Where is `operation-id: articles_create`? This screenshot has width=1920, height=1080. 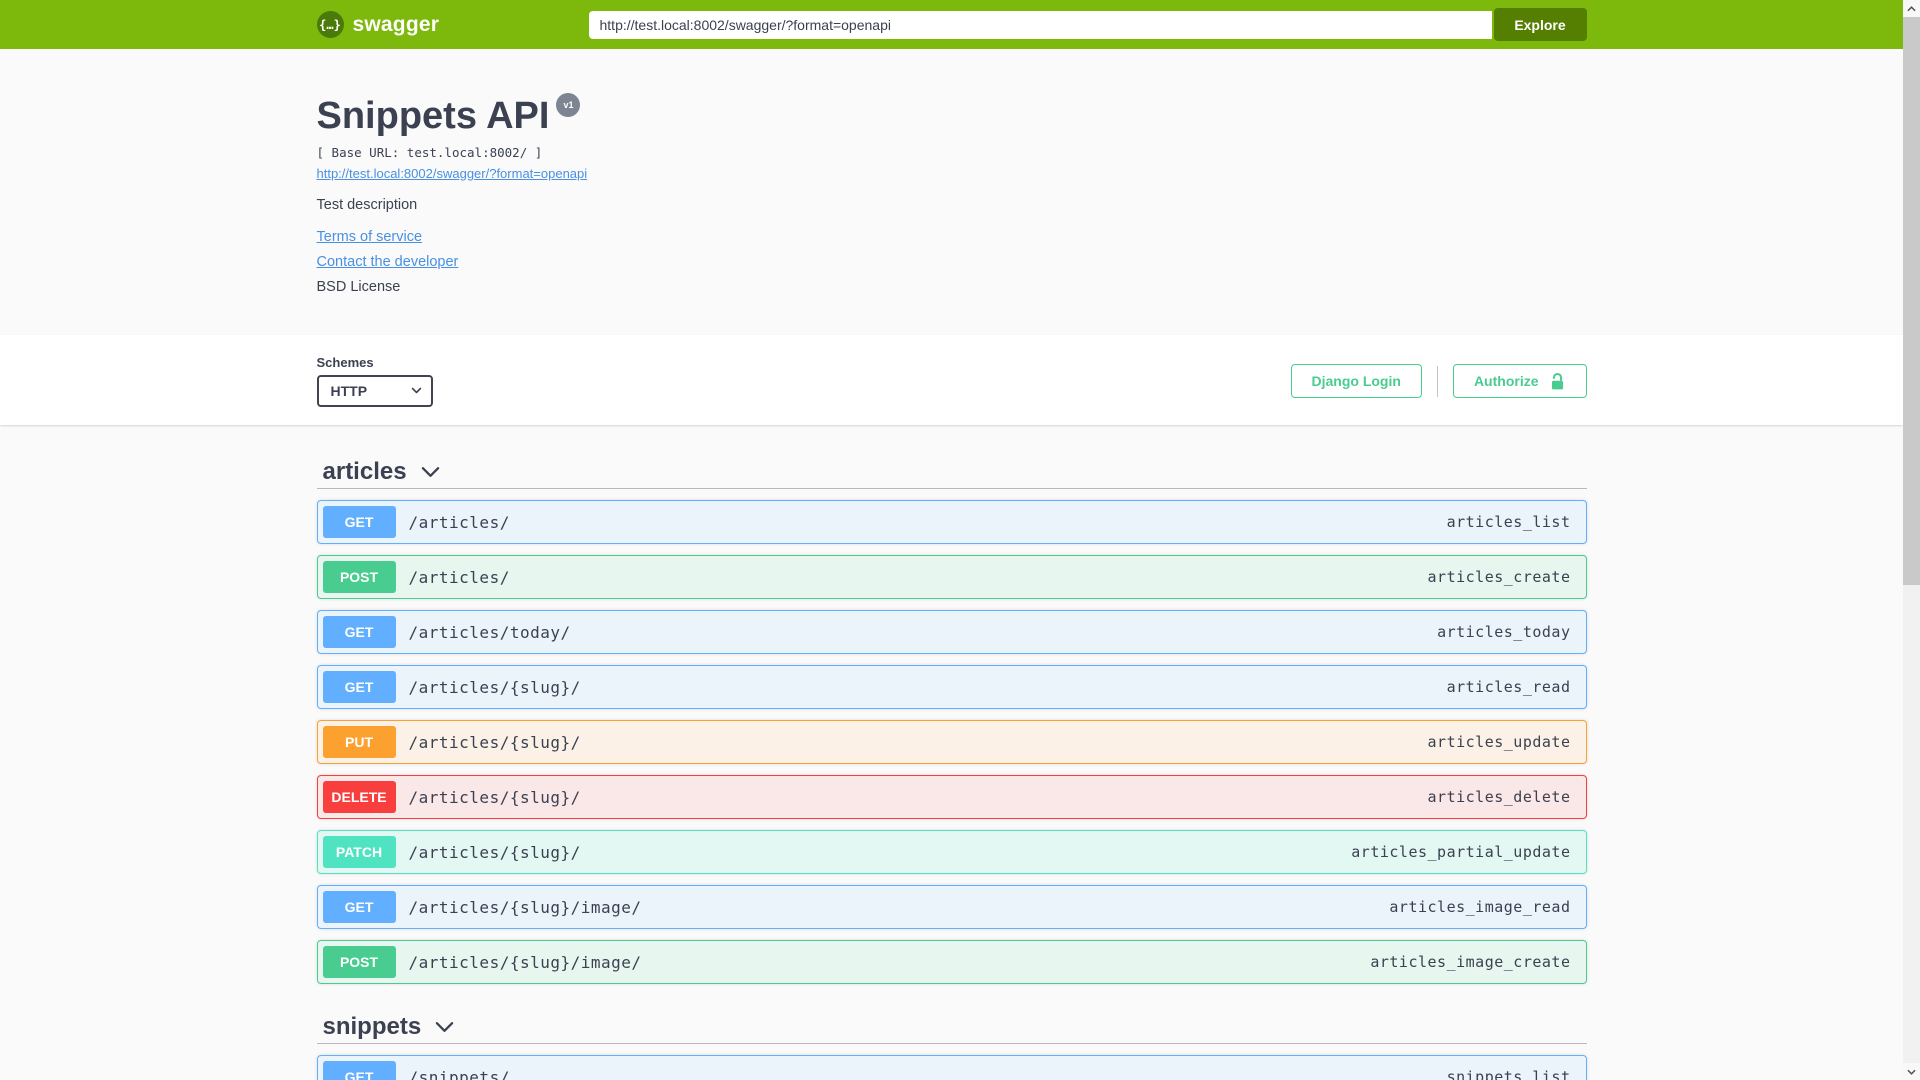
operation-id: articles_create is located at coordinates (1499, 577).